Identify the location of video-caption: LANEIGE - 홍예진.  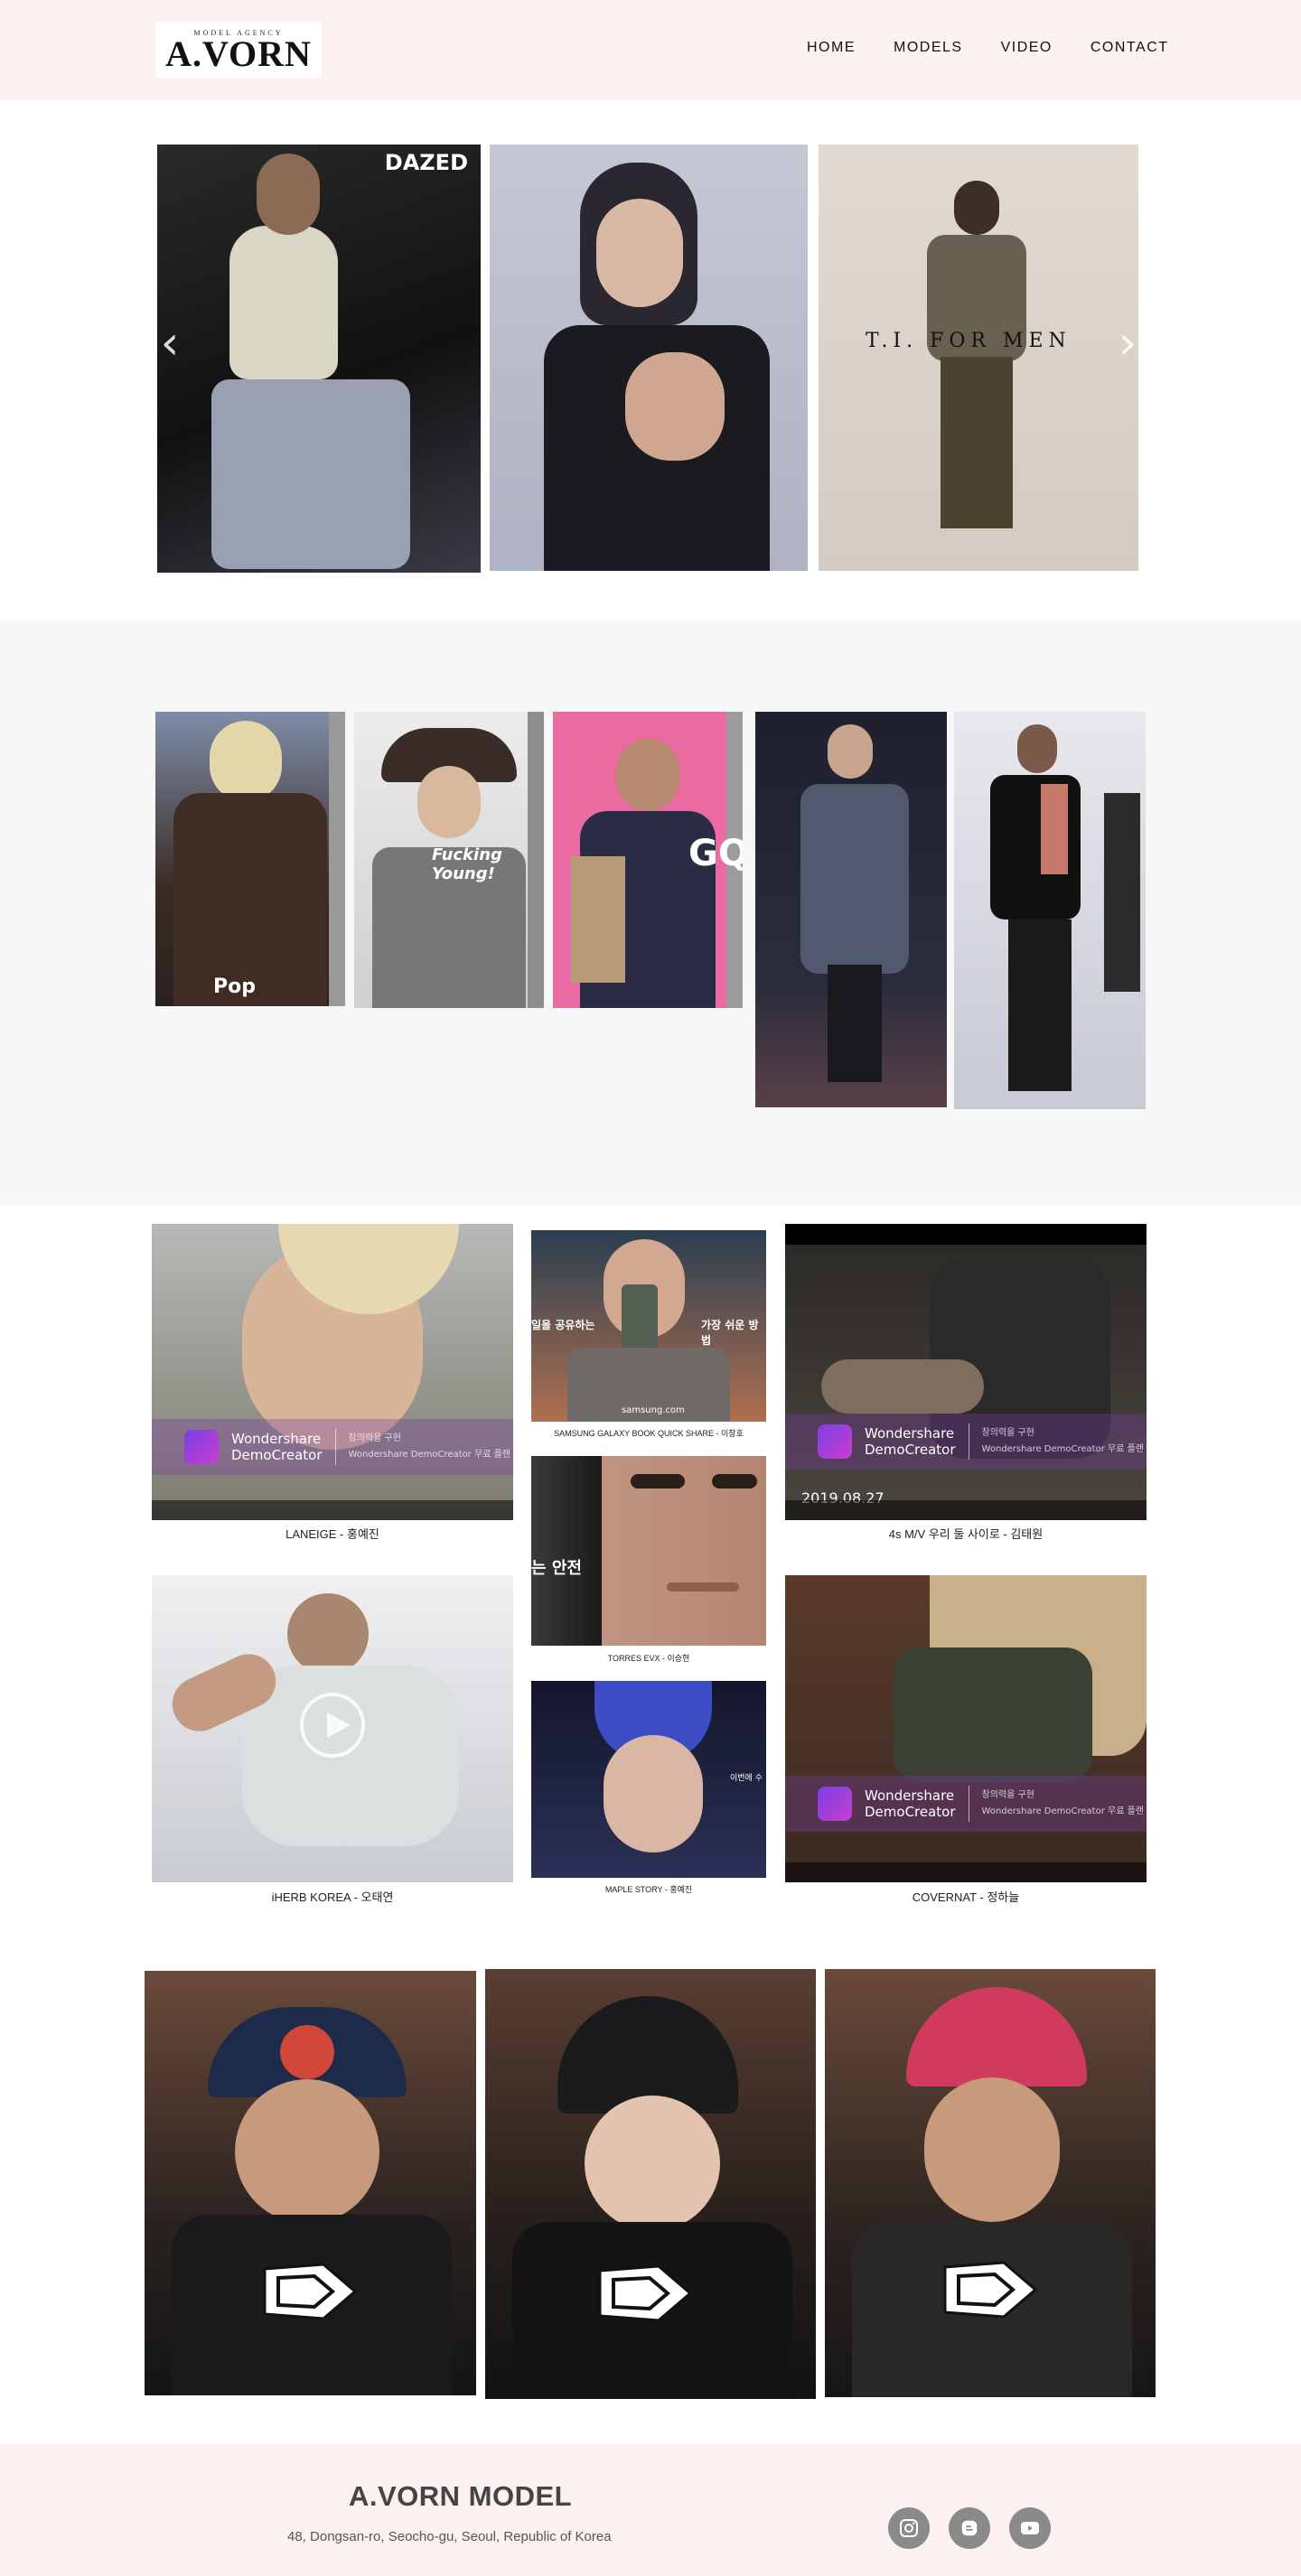
(332, 1534).